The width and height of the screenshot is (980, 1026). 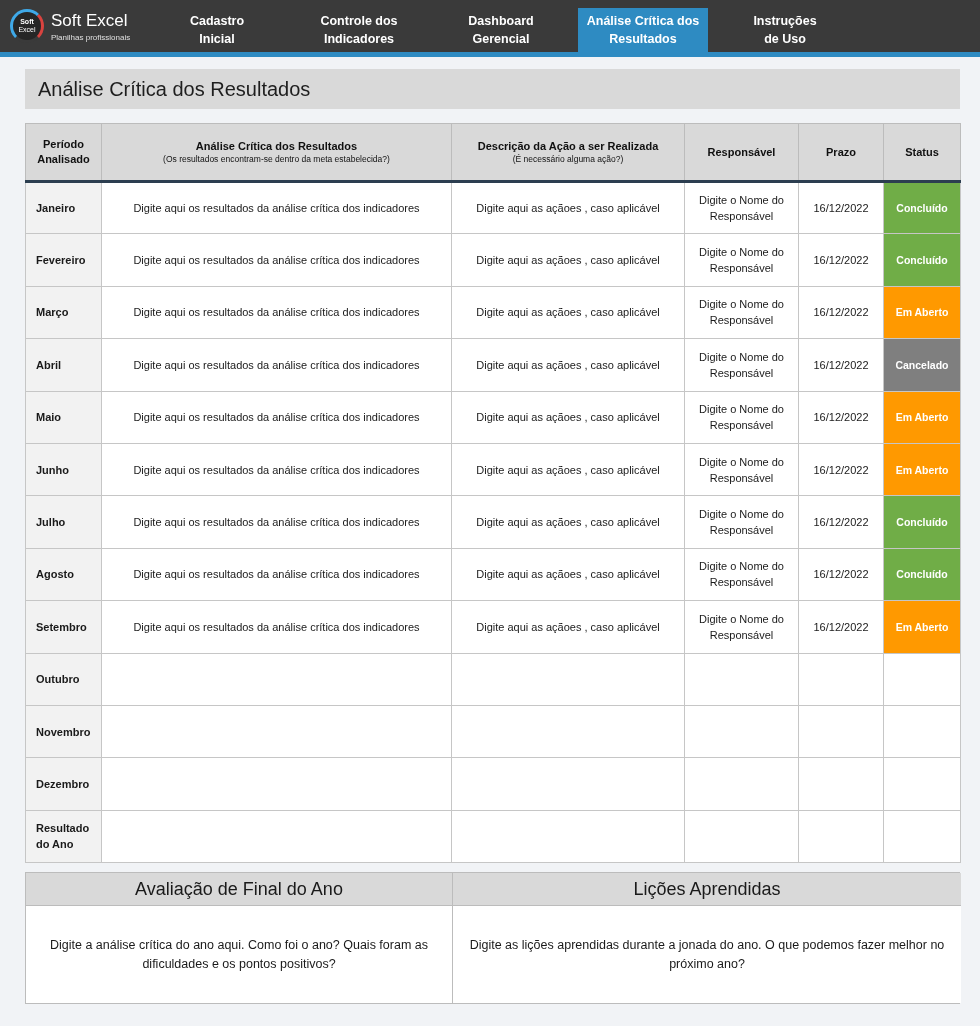 I want to click on period-cell: Julho, so click(x=63, y=522).